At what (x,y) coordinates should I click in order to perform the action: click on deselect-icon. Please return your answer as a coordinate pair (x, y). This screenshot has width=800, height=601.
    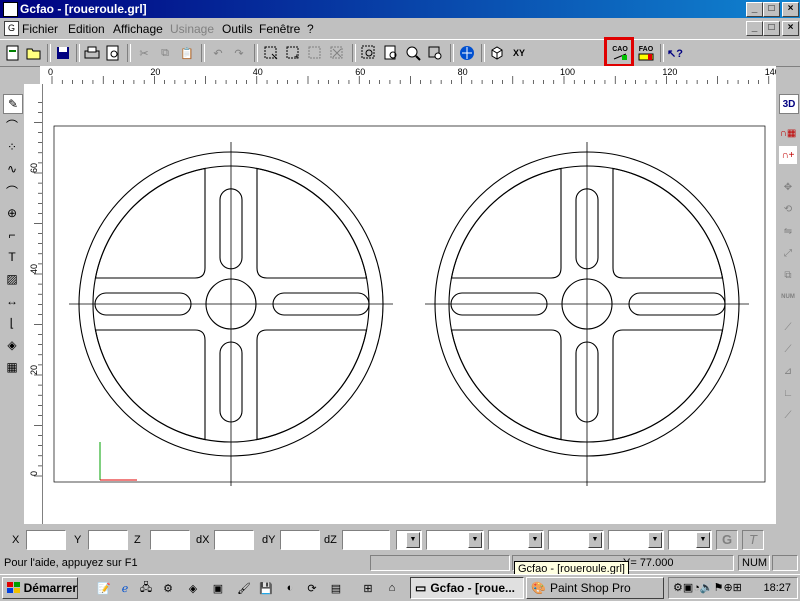
    Looking at the image, I should click on (337, 53).